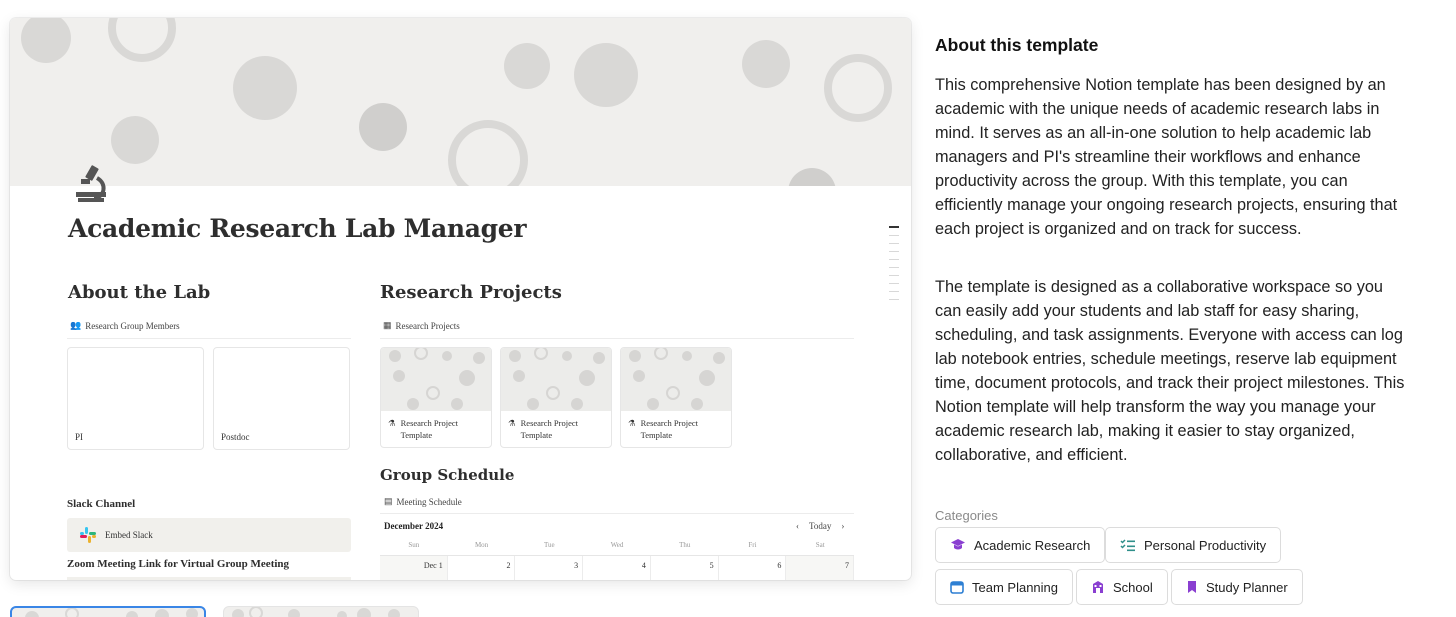 The width and height of the screenshot is (1456, 617). I want to click on people-icon: 👥, so click(76, 325).